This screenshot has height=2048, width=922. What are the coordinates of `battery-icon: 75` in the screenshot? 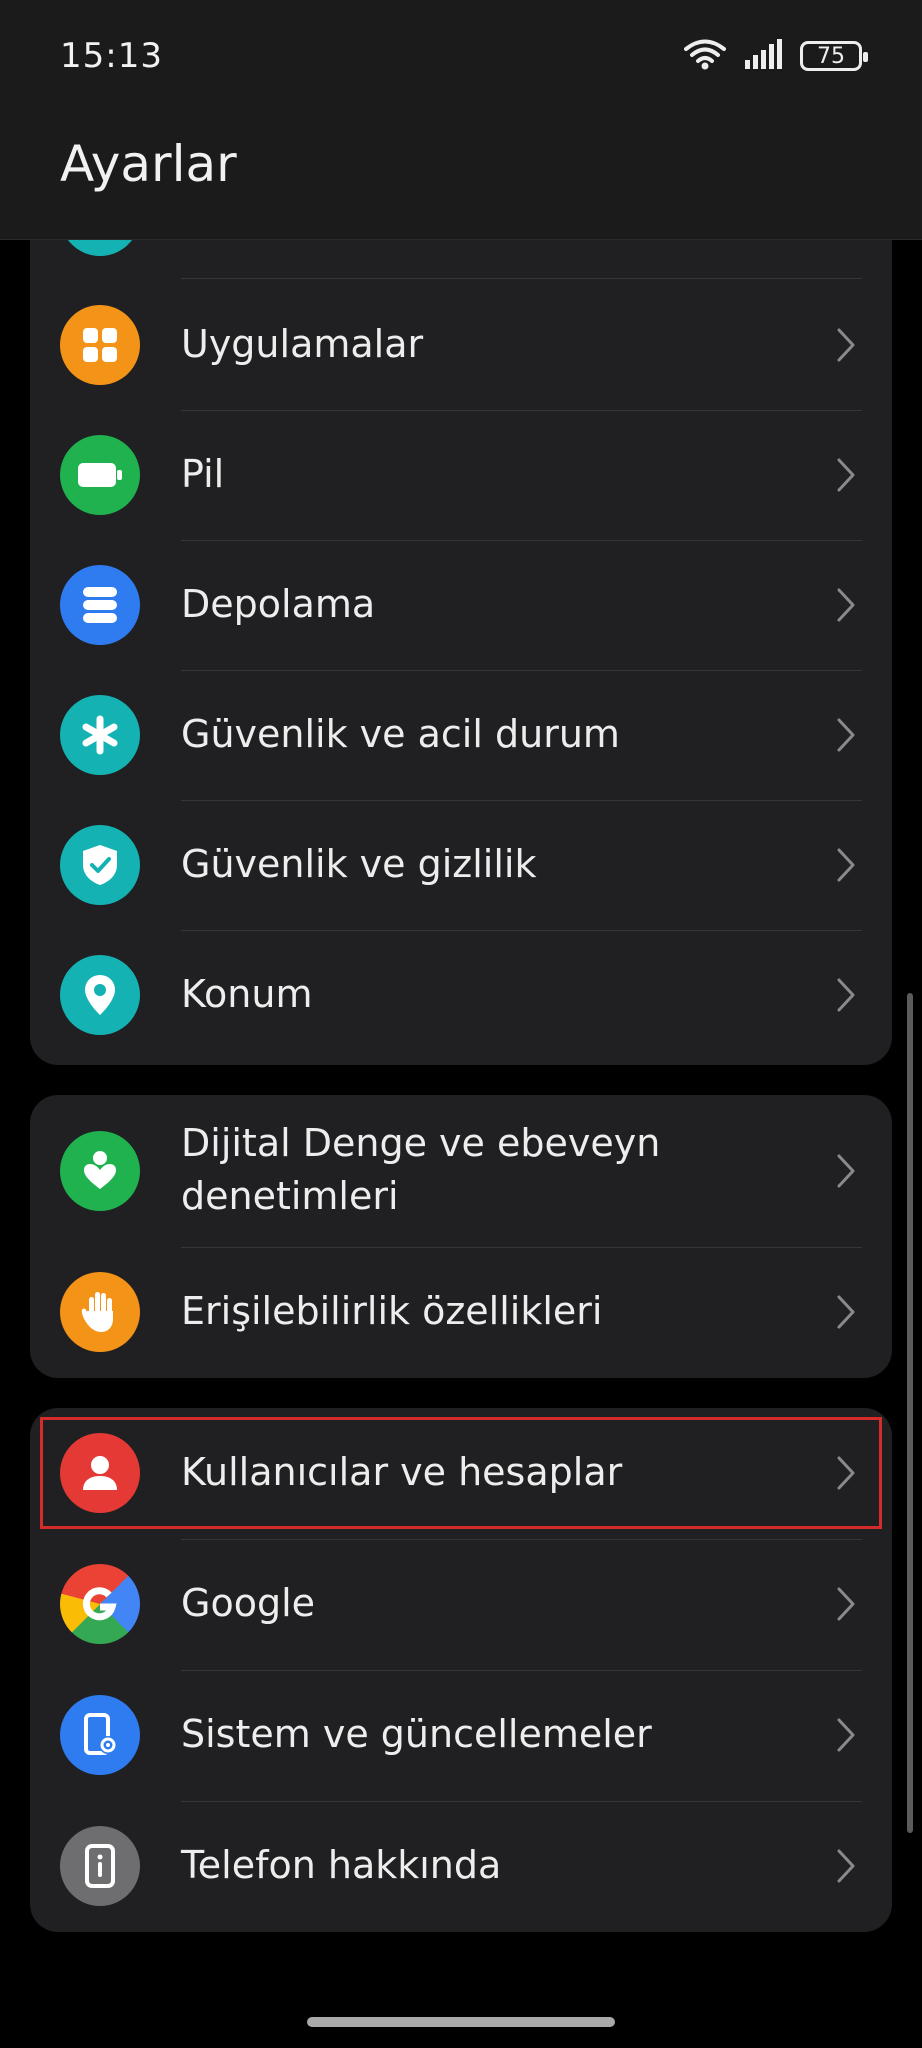 It's located at (834, 56).